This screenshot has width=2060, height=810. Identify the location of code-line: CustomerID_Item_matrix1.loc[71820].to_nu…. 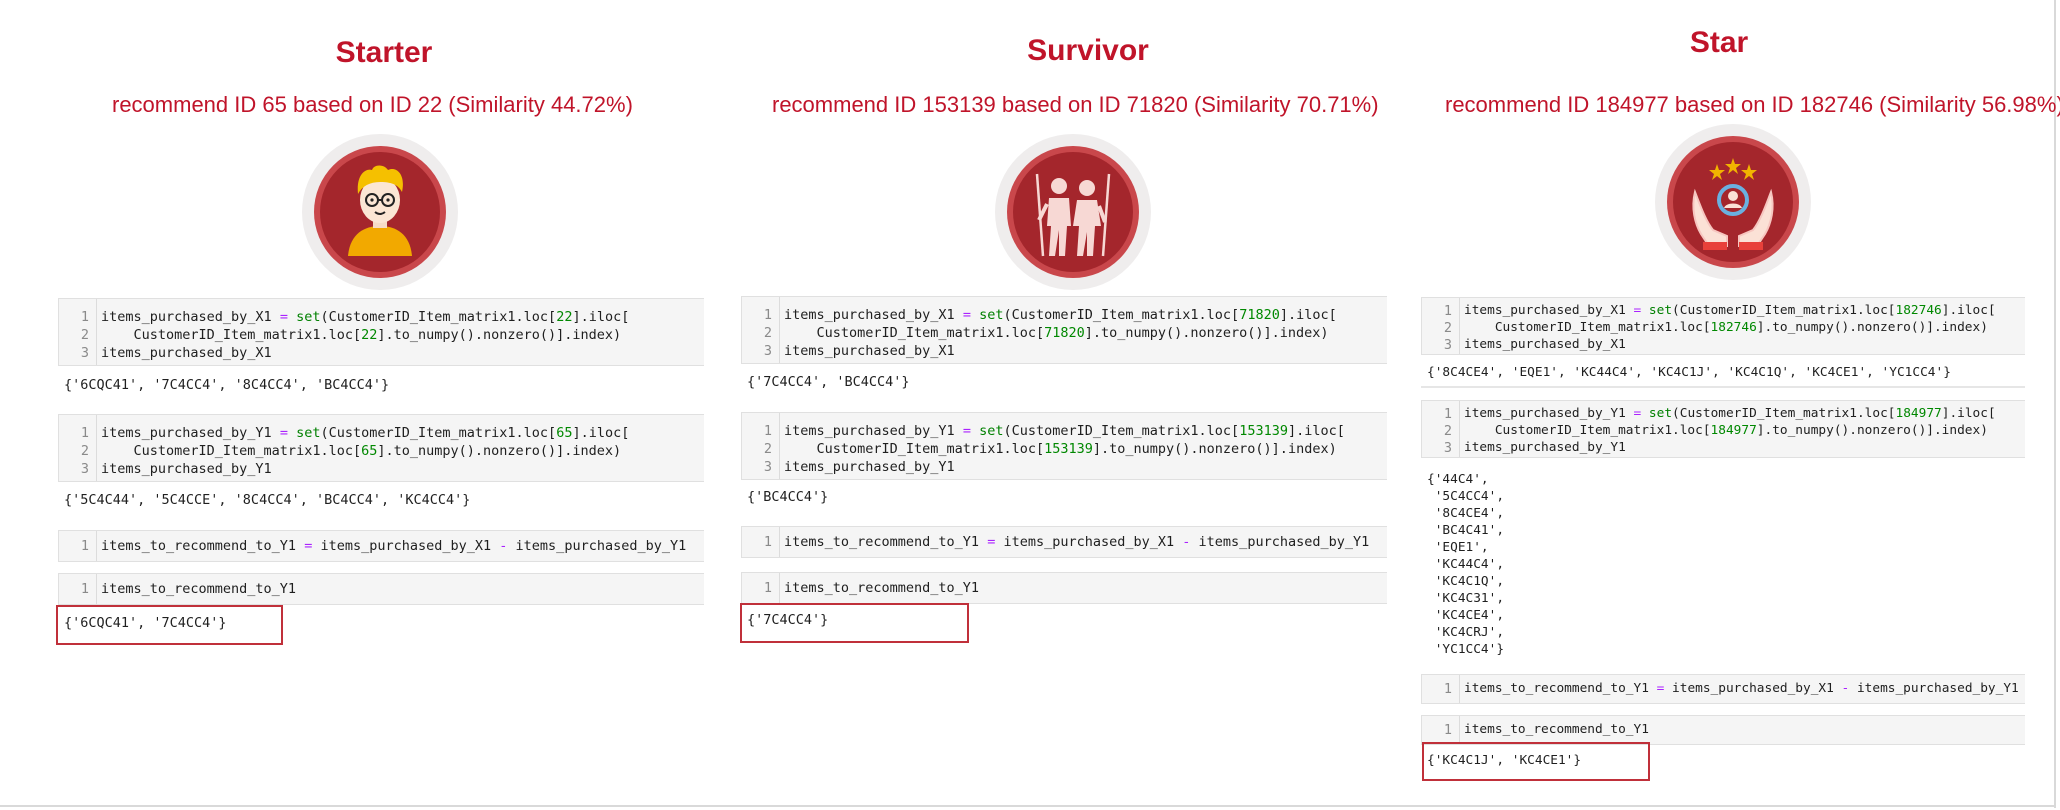
(1056, 333).